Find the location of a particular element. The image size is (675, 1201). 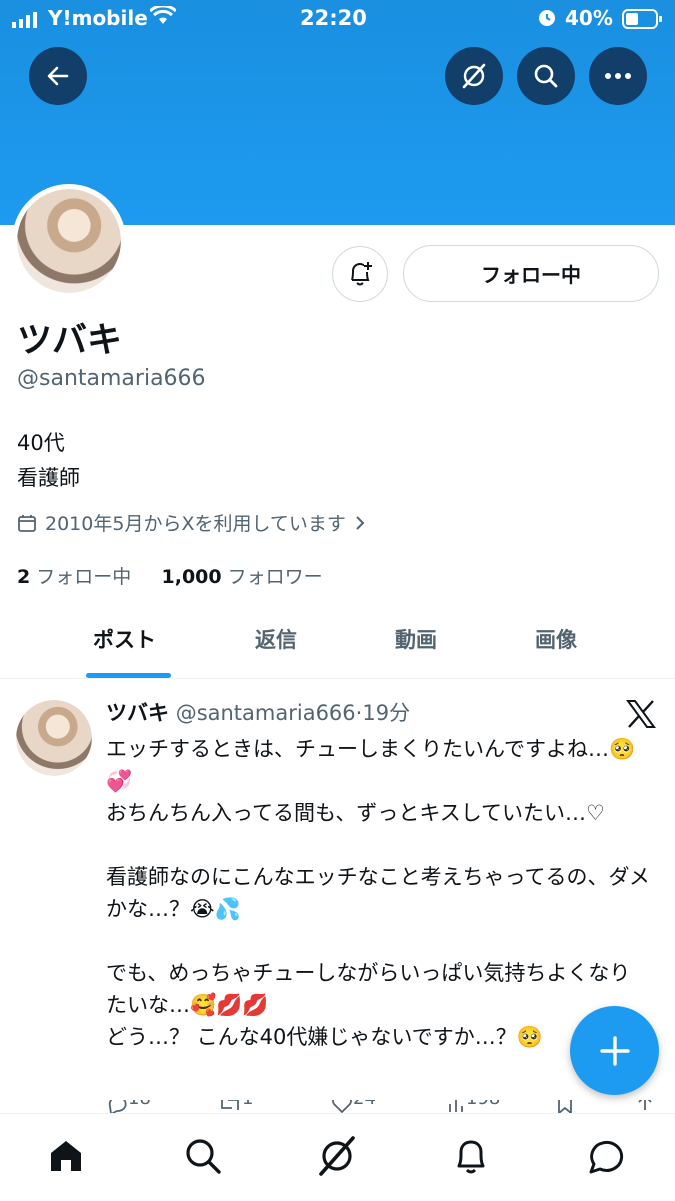

calendar-icon is located at coordinates (27, 523).